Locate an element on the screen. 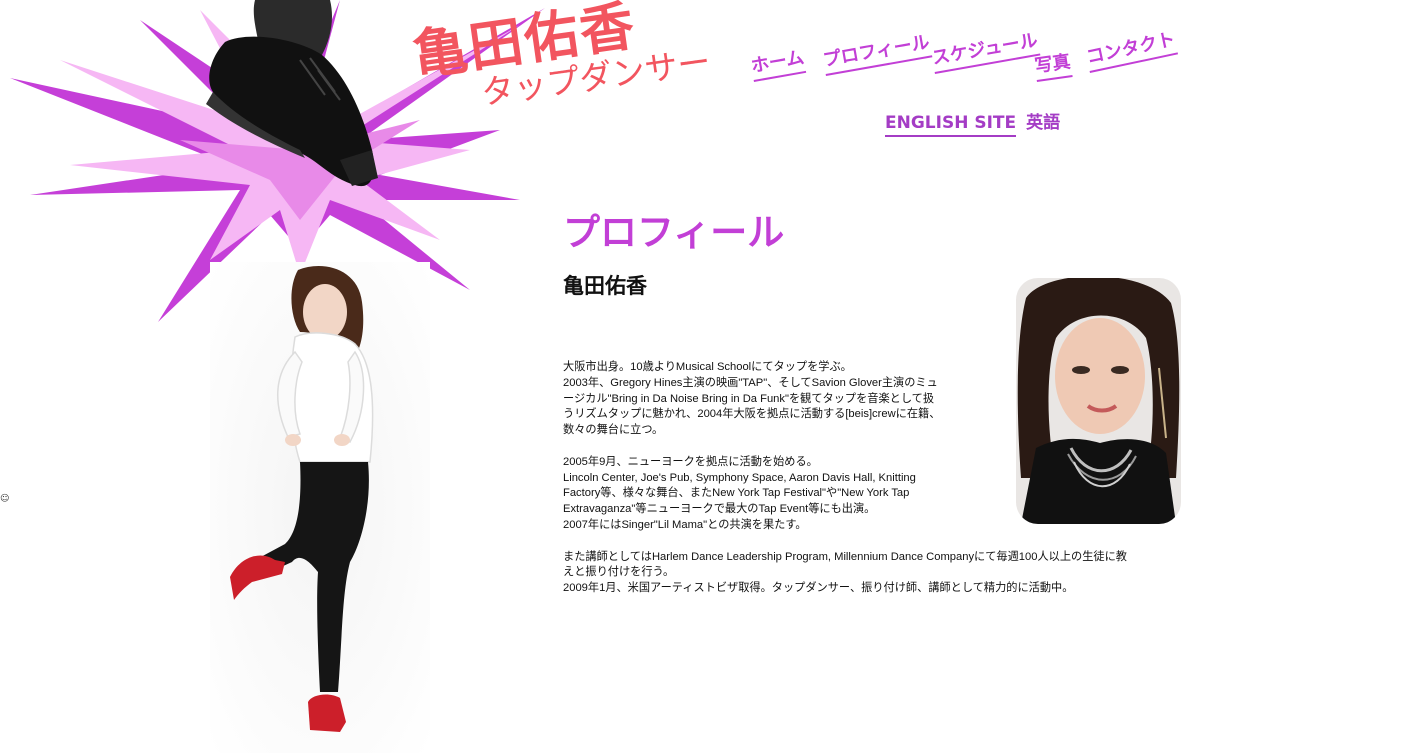  person-name: 亀田佑香 is located at coordinates (605, 286).